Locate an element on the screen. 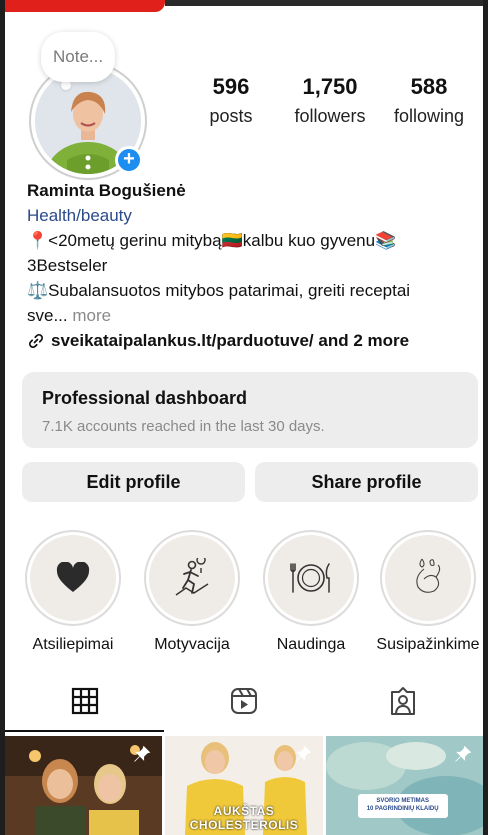 The width and height of the screenshot is (488, 835). post-card-title: SVORIO METIMAS is located at coordinates (402, 801).